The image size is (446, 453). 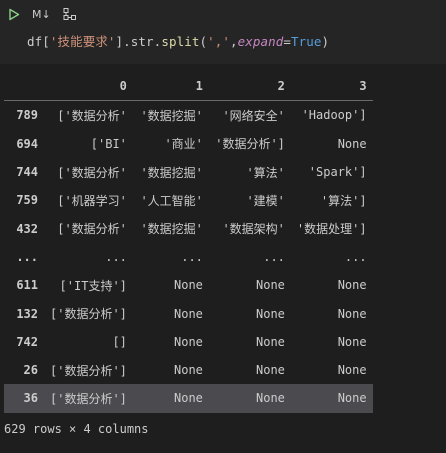 I want to click on table-cell: '建模', so click(x=265, y=200).